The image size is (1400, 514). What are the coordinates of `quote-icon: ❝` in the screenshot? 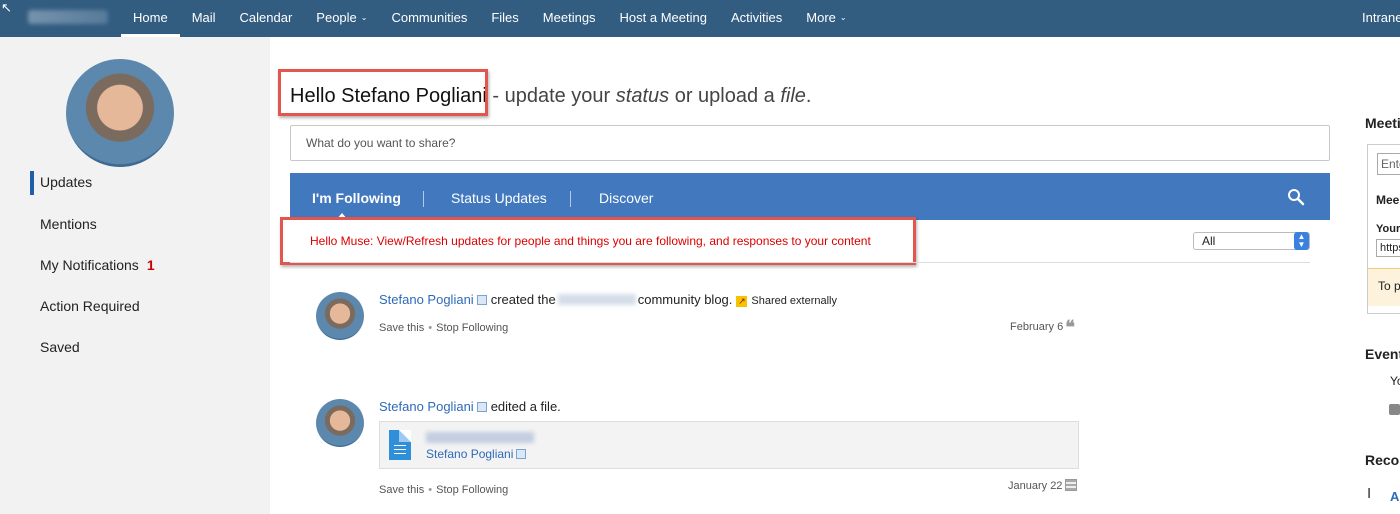 It's located at (1070, 327).